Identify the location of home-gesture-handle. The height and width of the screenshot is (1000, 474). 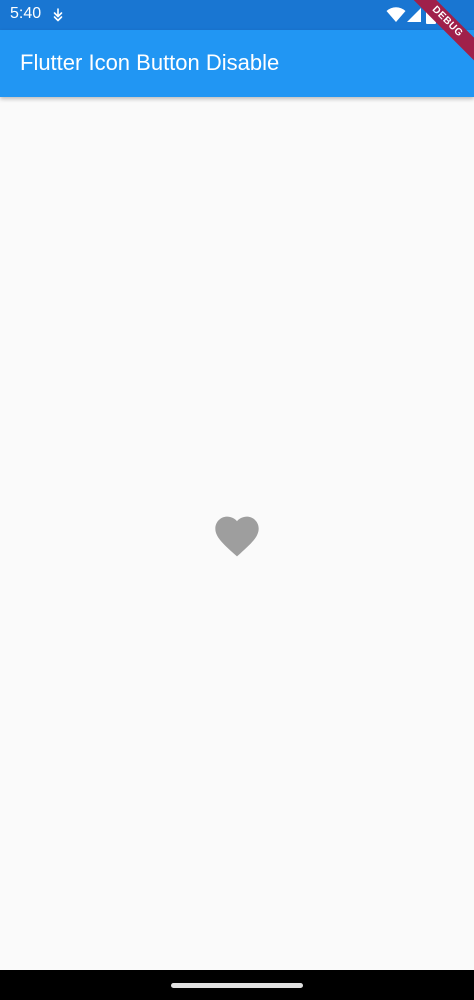
(237, 985).